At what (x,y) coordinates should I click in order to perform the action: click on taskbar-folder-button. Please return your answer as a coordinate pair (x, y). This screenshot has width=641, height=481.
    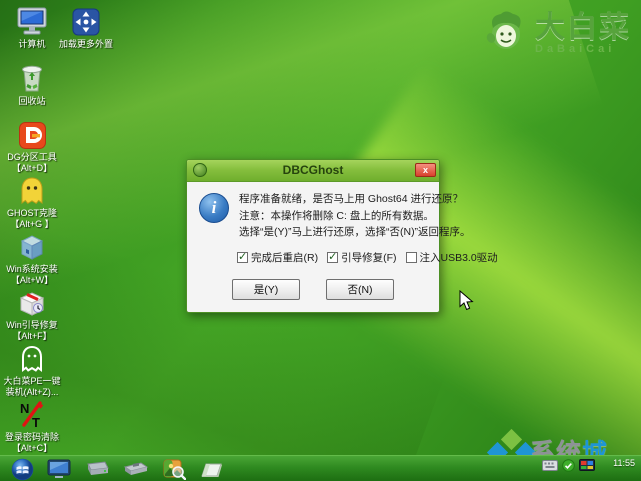
    Looking at the image, I should click on (211, 469).